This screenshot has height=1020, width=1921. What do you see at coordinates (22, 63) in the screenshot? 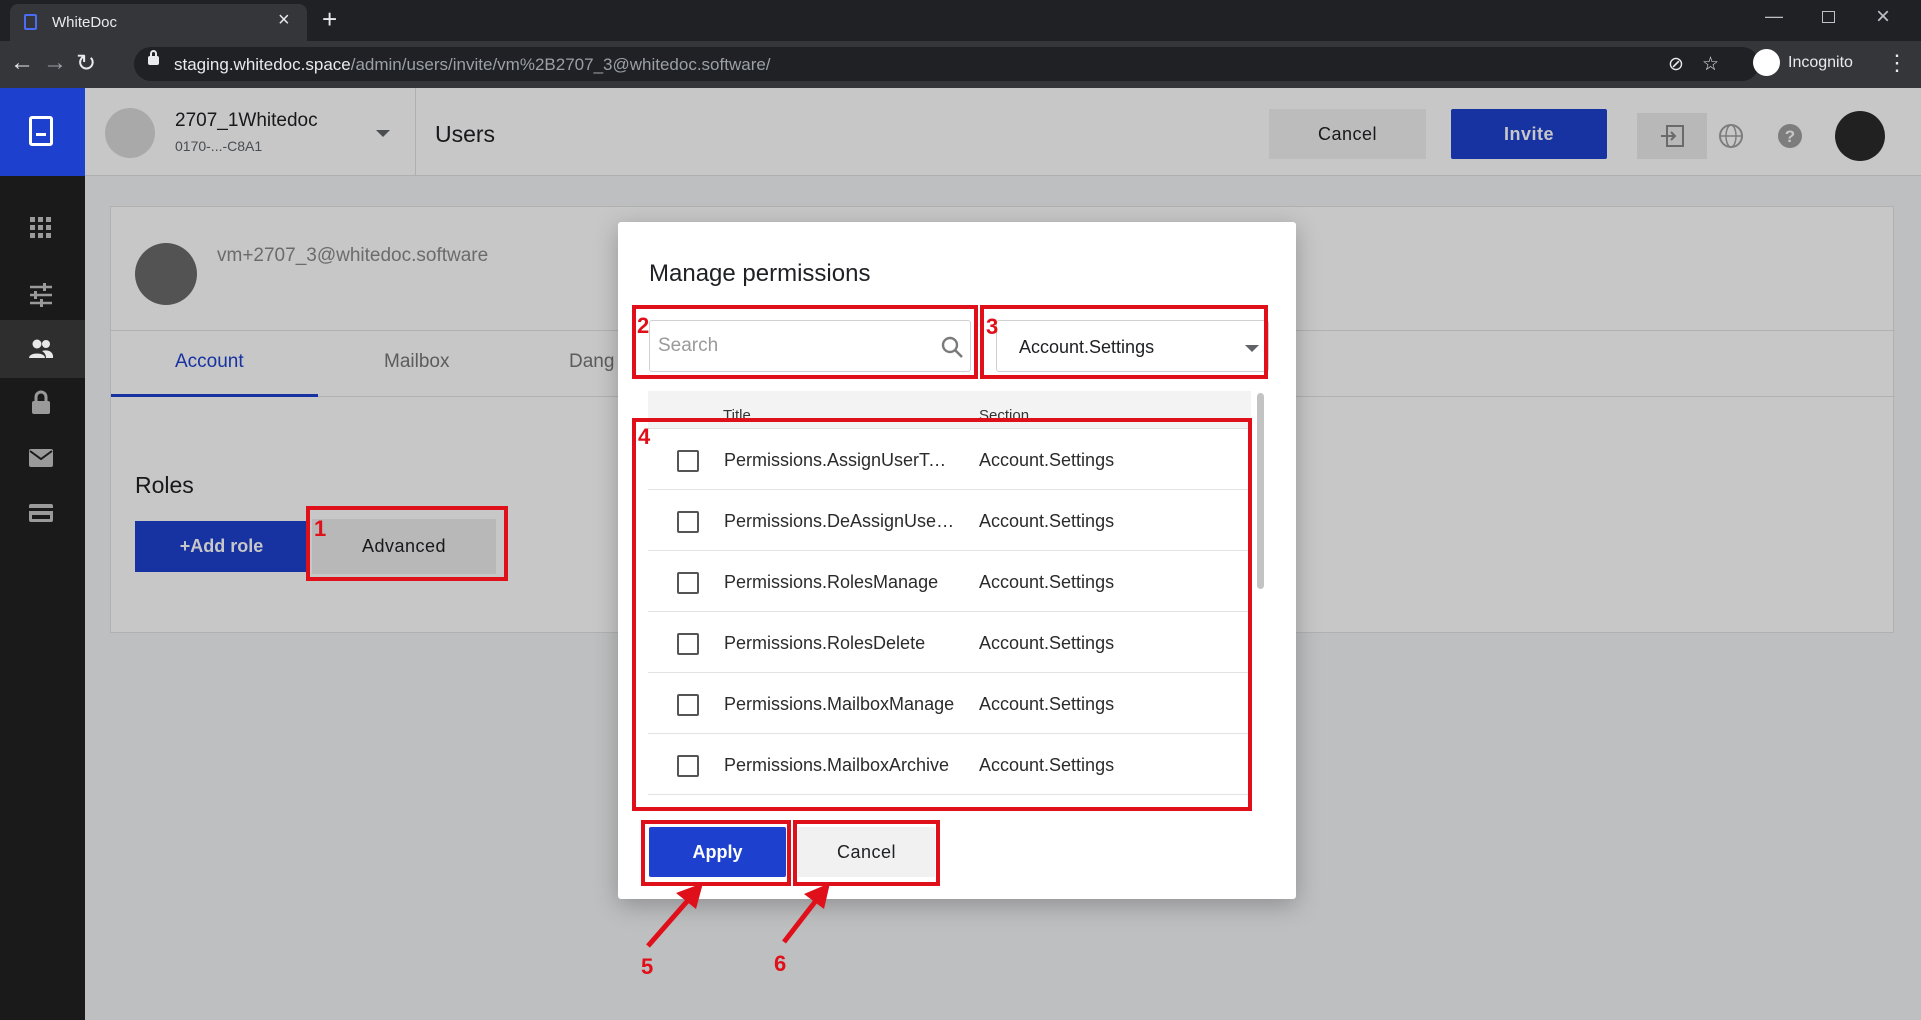
I see `back-icon: ←` at bounding box center [22, 63].